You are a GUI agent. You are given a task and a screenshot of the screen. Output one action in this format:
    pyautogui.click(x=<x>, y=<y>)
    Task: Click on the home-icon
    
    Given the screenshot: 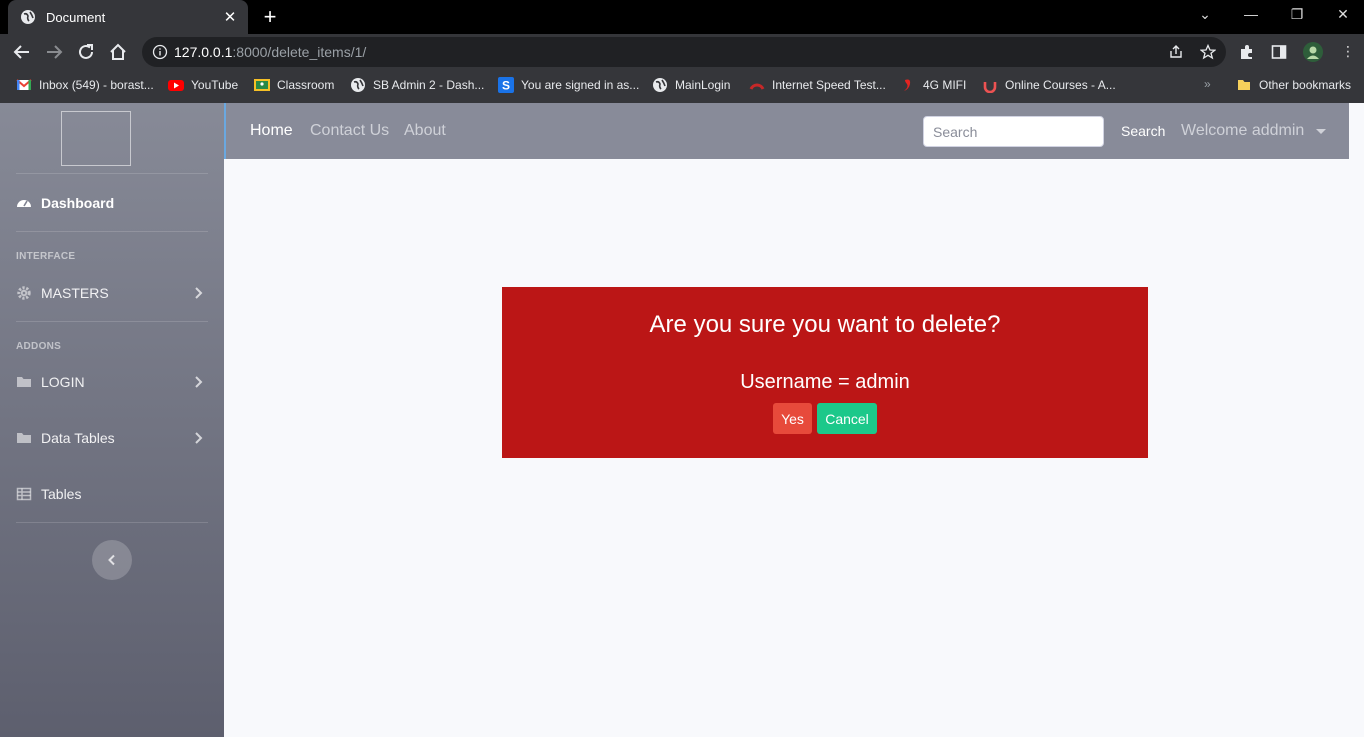 What is the action you would take?
    pyautogui.click(x=118, y=52)
    